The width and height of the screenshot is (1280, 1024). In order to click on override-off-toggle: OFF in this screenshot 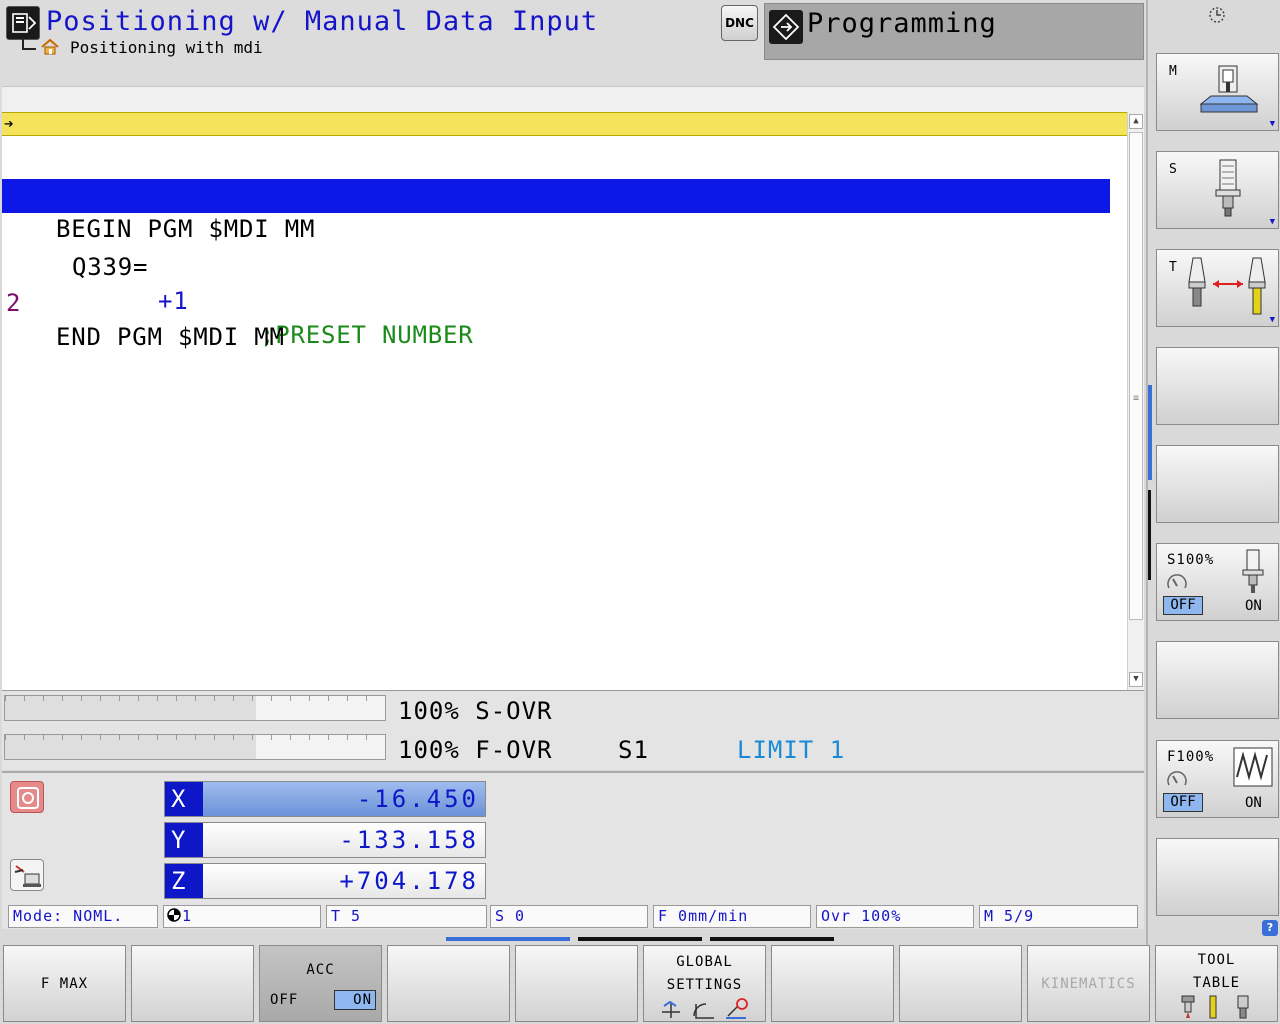, I will do `click(1183, 802)`.